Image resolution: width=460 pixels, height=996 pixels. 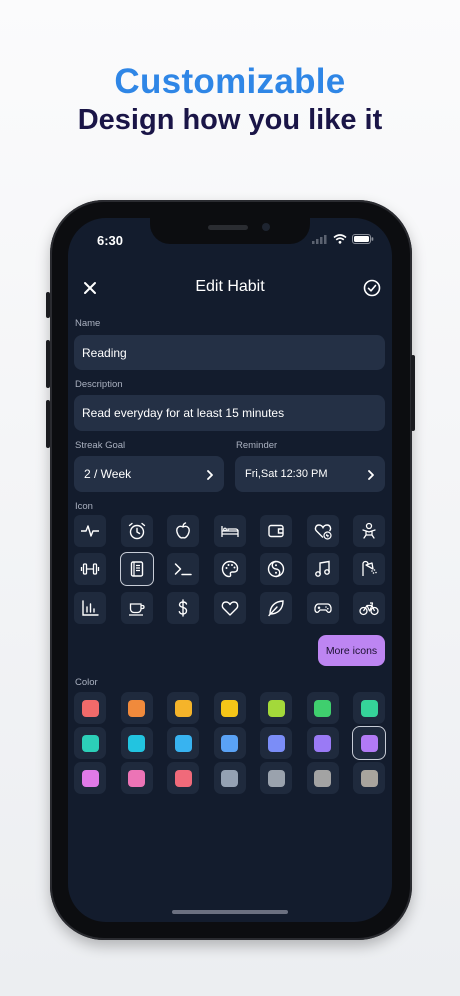 What do you see at coordinates (322, 531) in the screenshot?
I see `icon-option-heart-badge` at bounding box center [322, 531].